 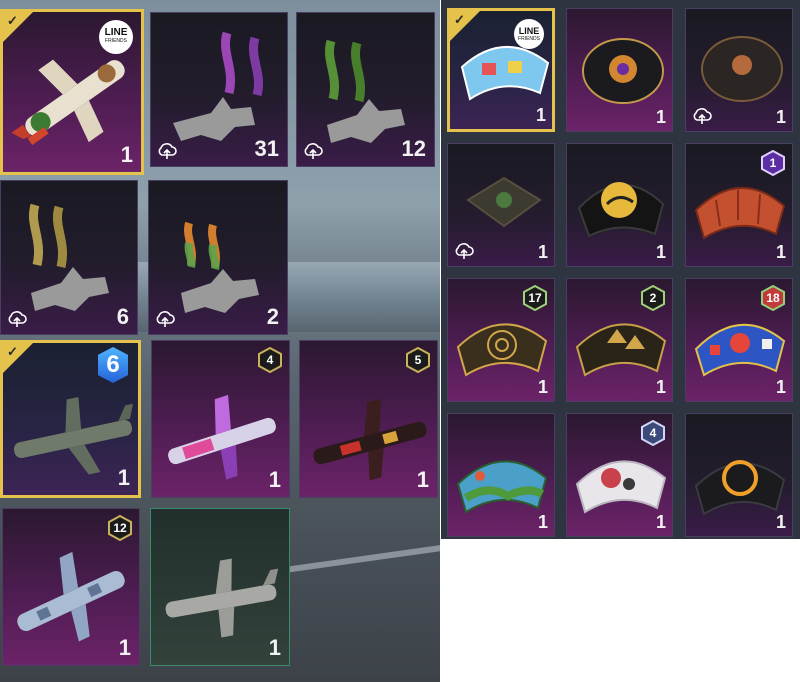 What do you see at coordinates (266, 148) in the screenshot?
I see `item-count: 31` at bounding box center [266, 148].